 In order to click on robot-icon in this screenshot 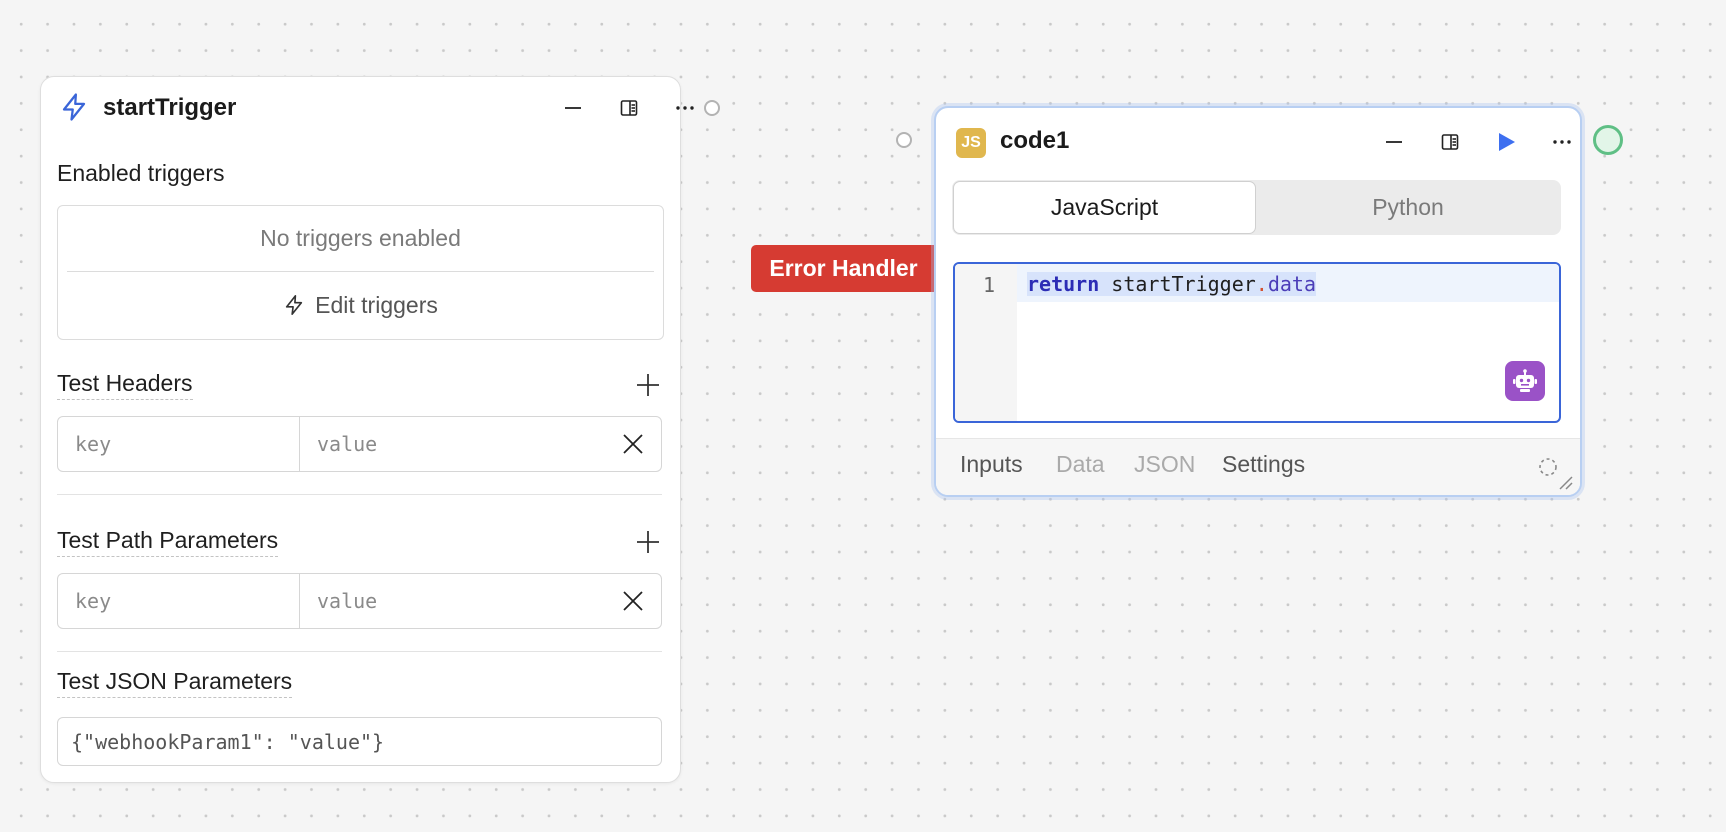, I will do `click(1525, 380)`.